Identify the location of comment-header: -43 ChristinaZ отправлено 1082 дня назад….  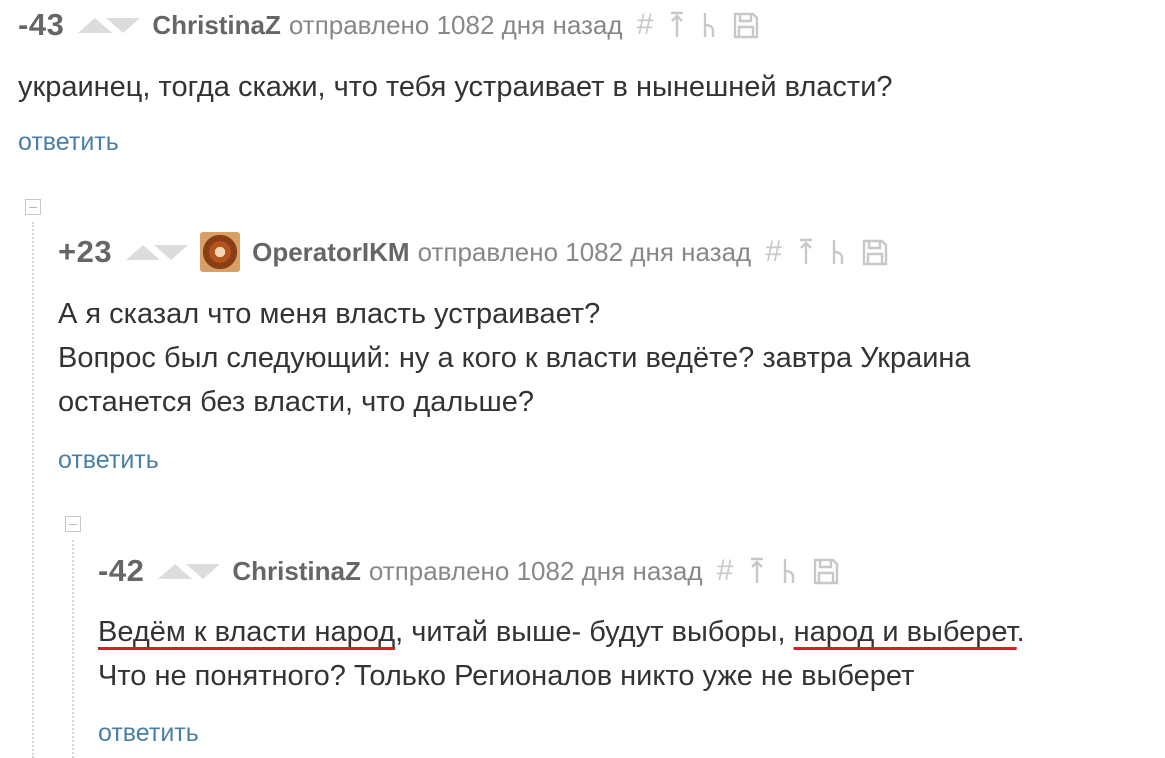
(388, 25).